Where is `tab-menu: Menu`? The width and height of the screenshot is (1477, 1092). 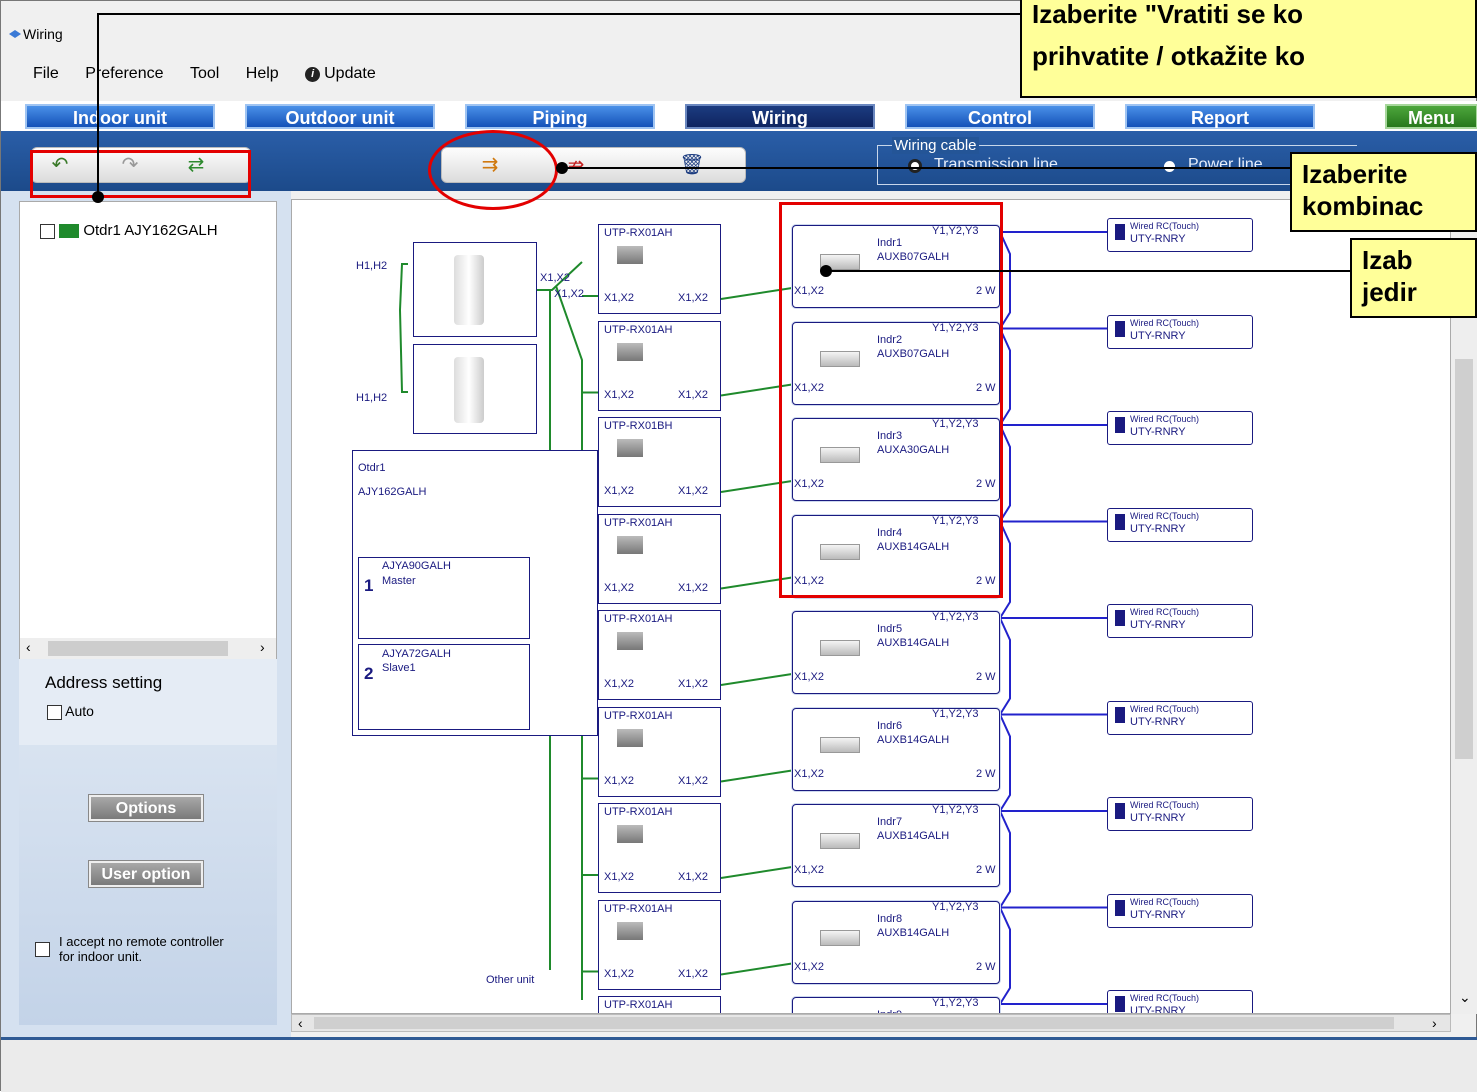 tab-menu: Menu is located at coordinates (1431, 116).